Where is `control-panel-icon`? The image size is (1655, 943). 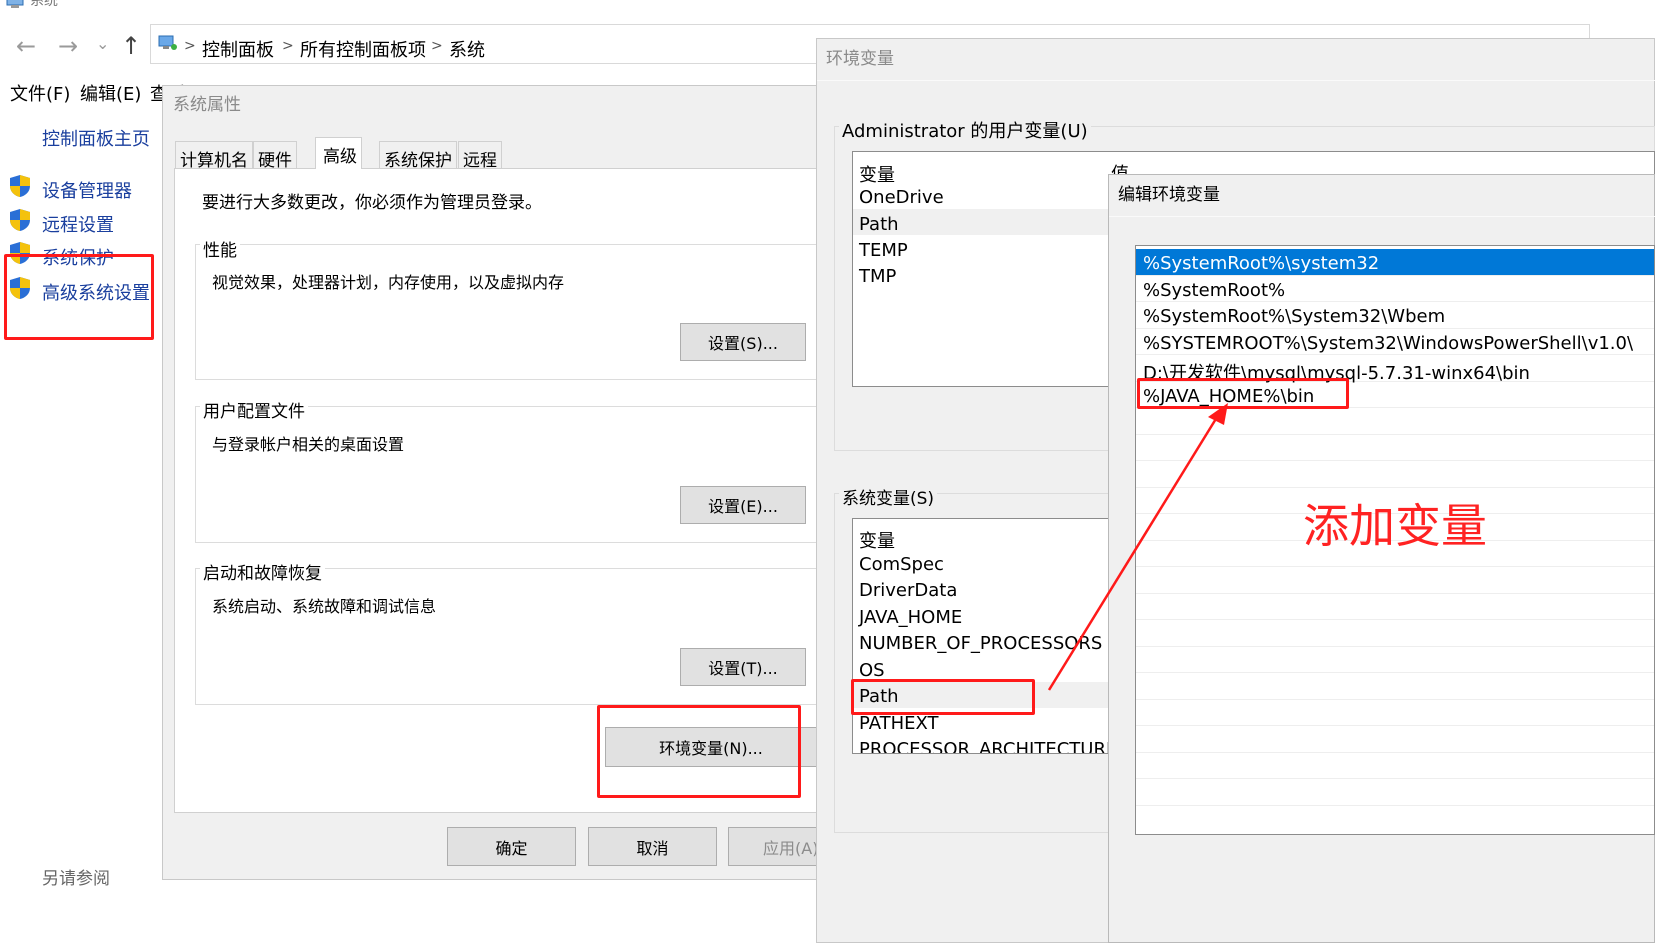 control-panel-icon is located at coordinates (167, 42).